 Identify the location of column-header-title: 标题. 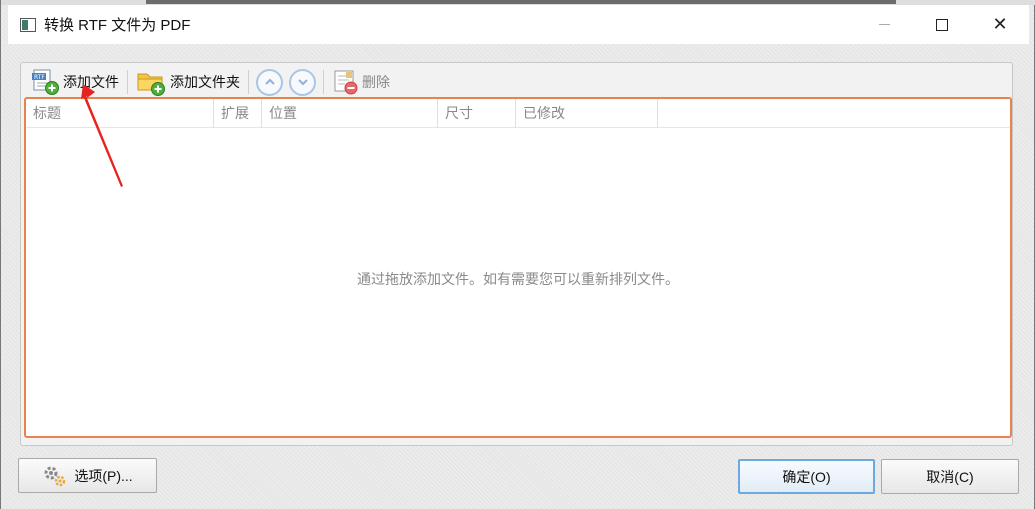
(120, 113).